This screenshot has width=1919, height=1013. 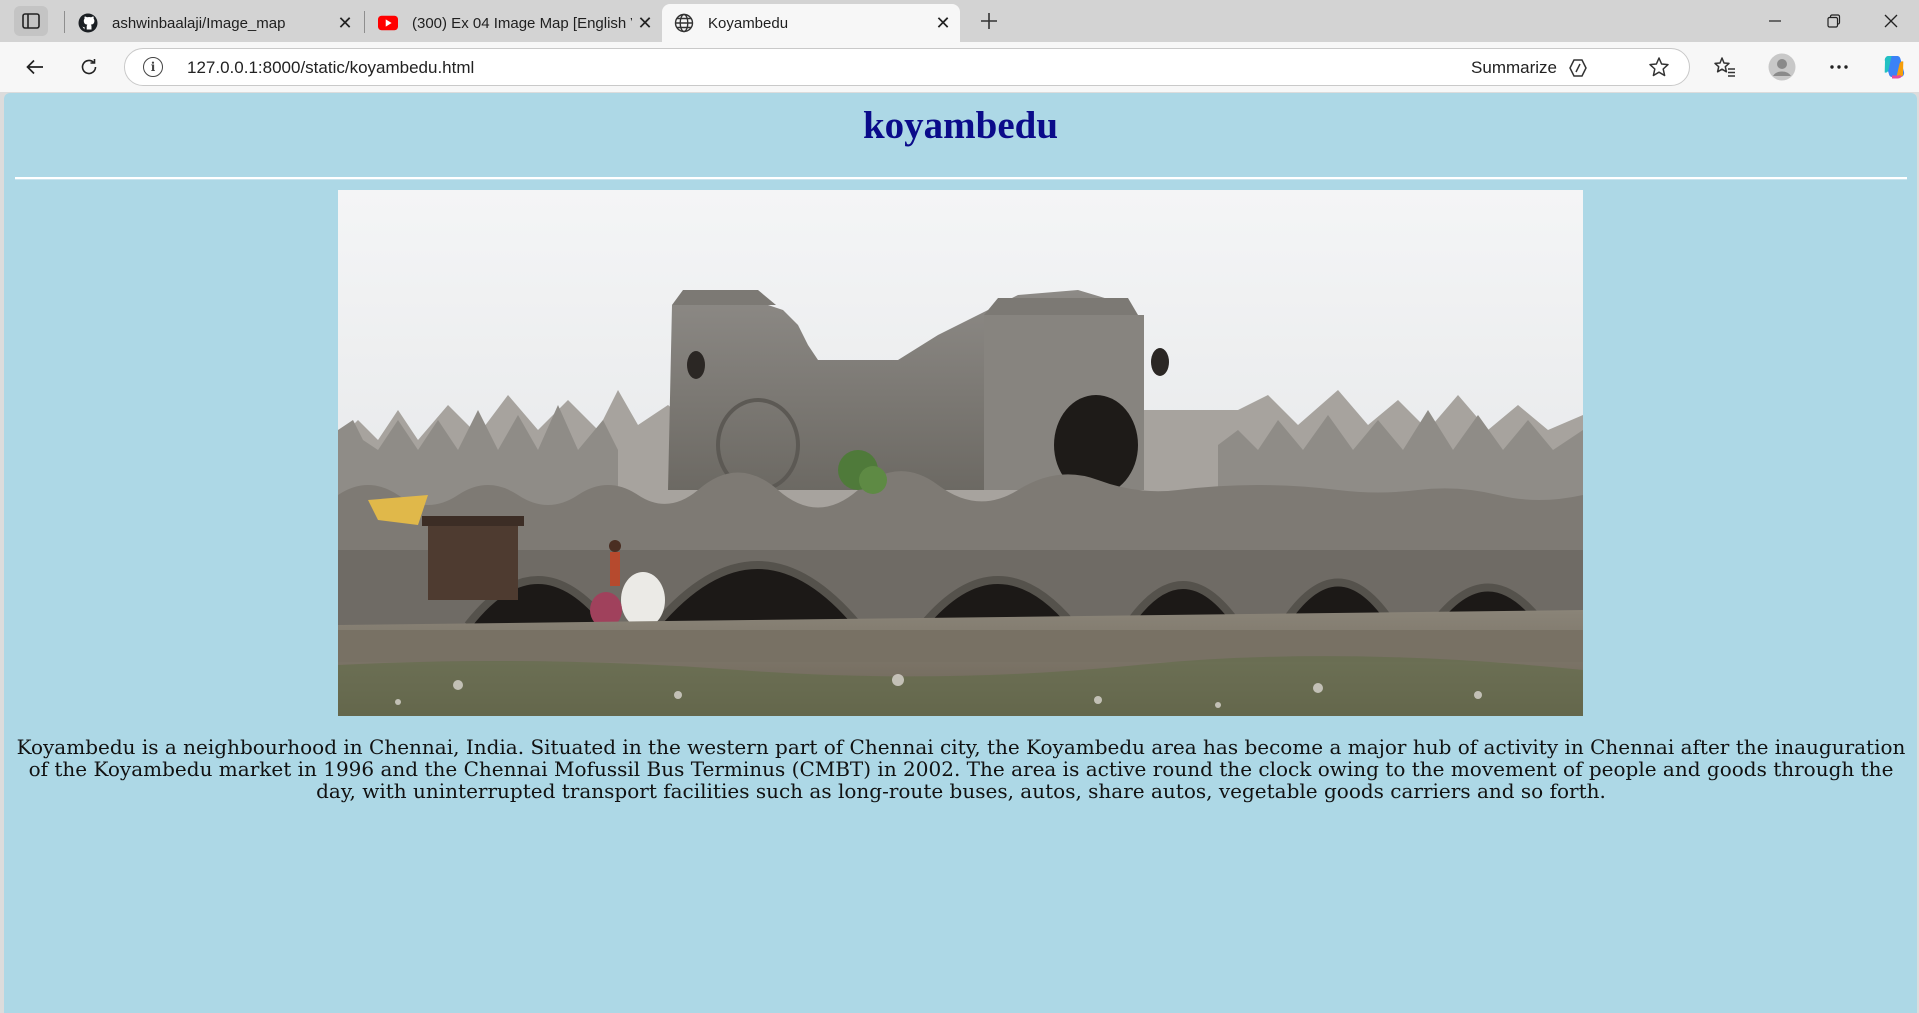 I want to click on favorites-icon, so click(x=1724, y=67).